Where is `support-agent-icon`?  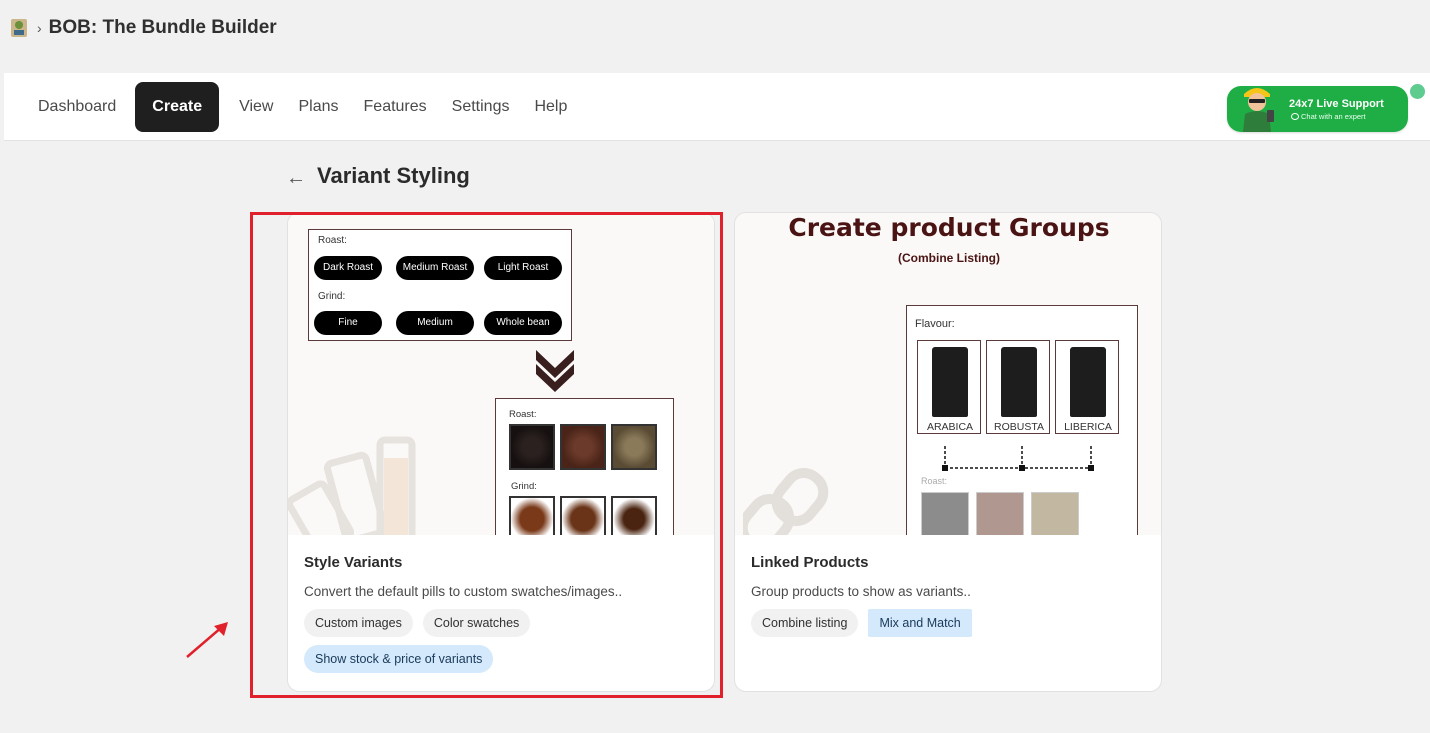
support-agent-icon is located at coordinates (1257, 108).